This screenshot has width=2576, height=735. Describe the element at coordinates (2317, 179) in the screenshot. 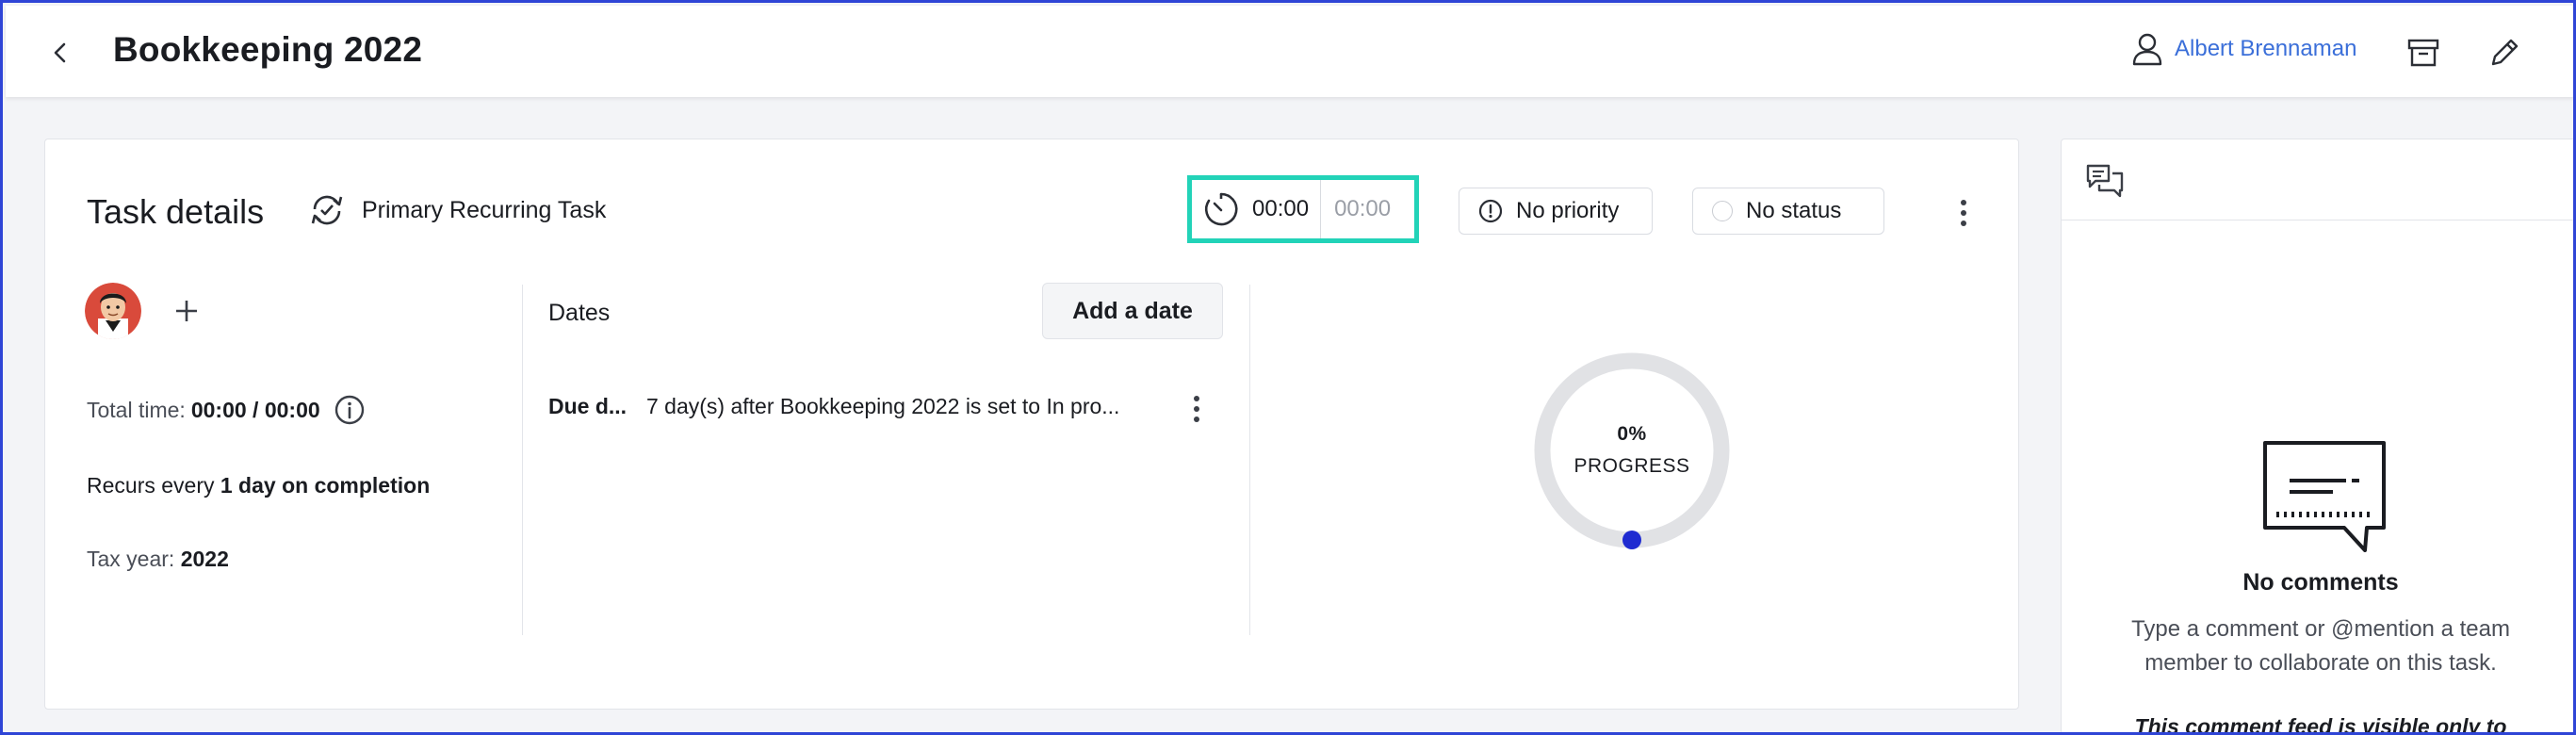

I see `comments-header` at that location.